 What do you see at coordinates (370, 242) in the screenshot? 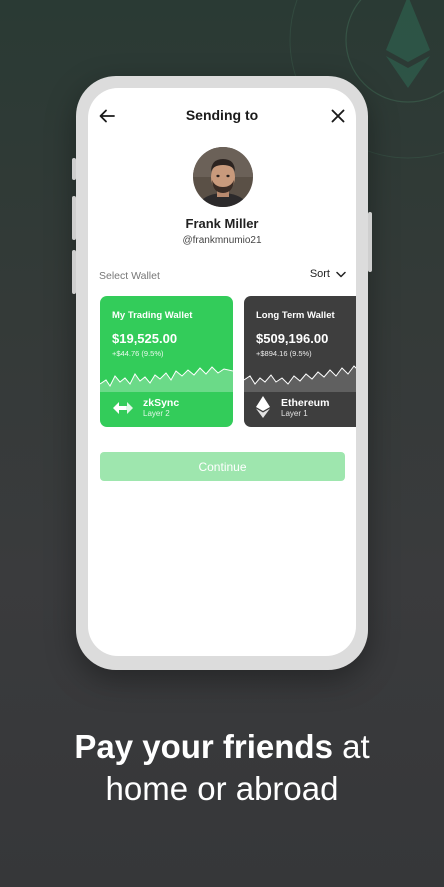
I see `phone-power-button` at bounding box center [370, 242].